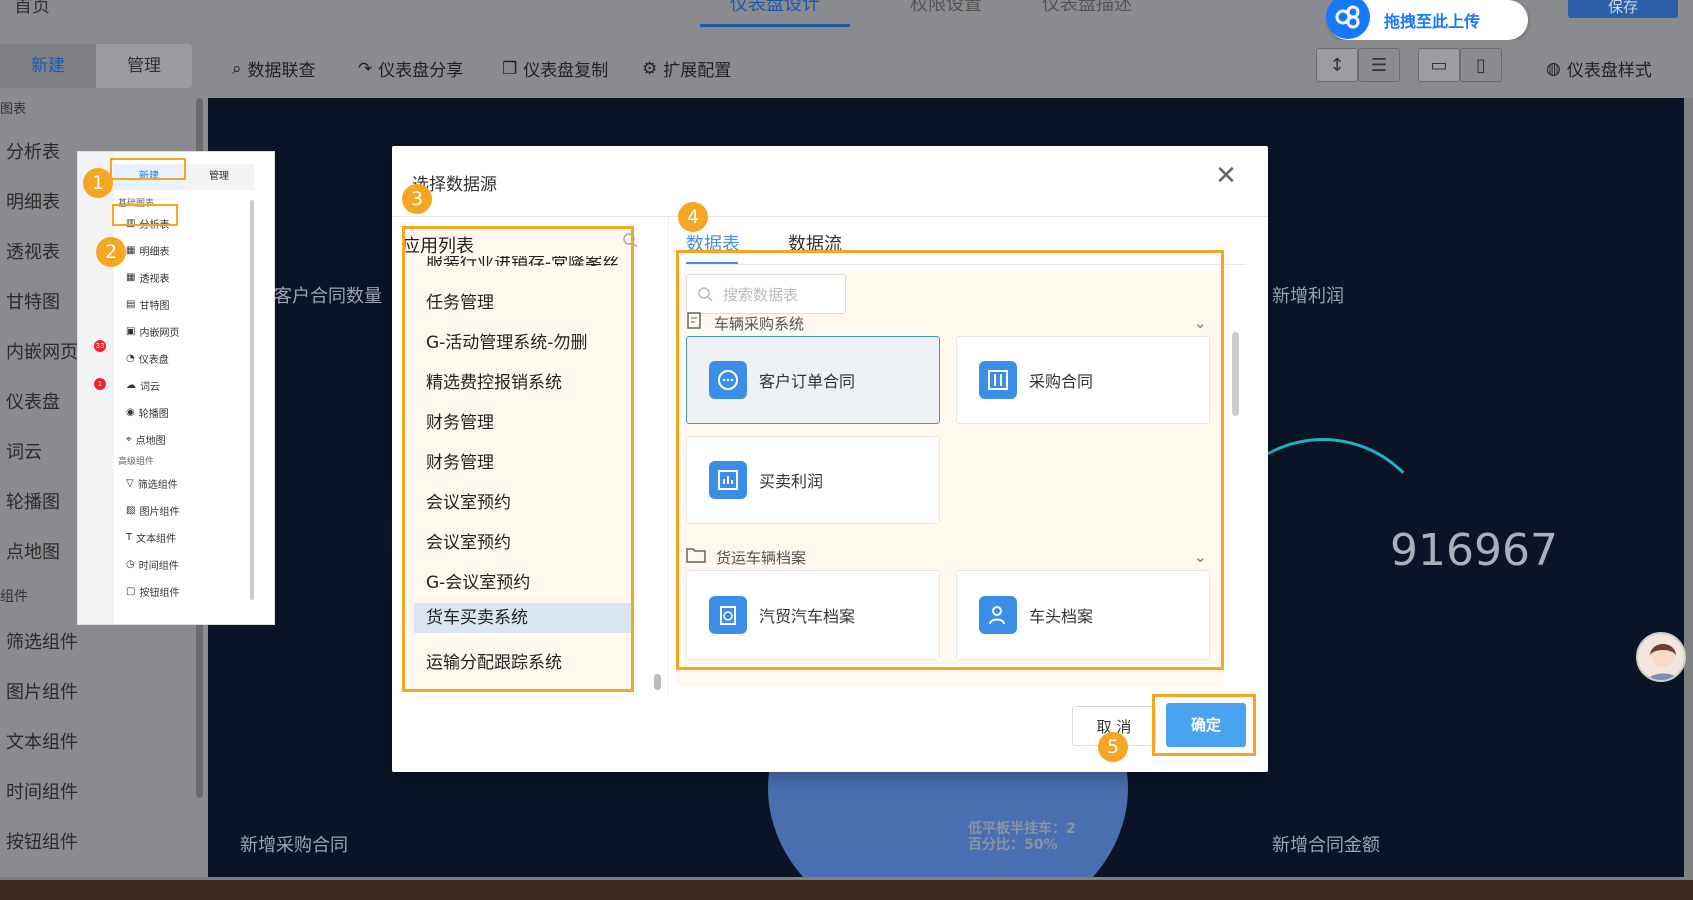 Image resolution: width=1693 pixels, height=900 pixels. Describe the element at coordinates (144, 66) in the screenshot. I see `sidebar-tab-manage: 管理` at that location.